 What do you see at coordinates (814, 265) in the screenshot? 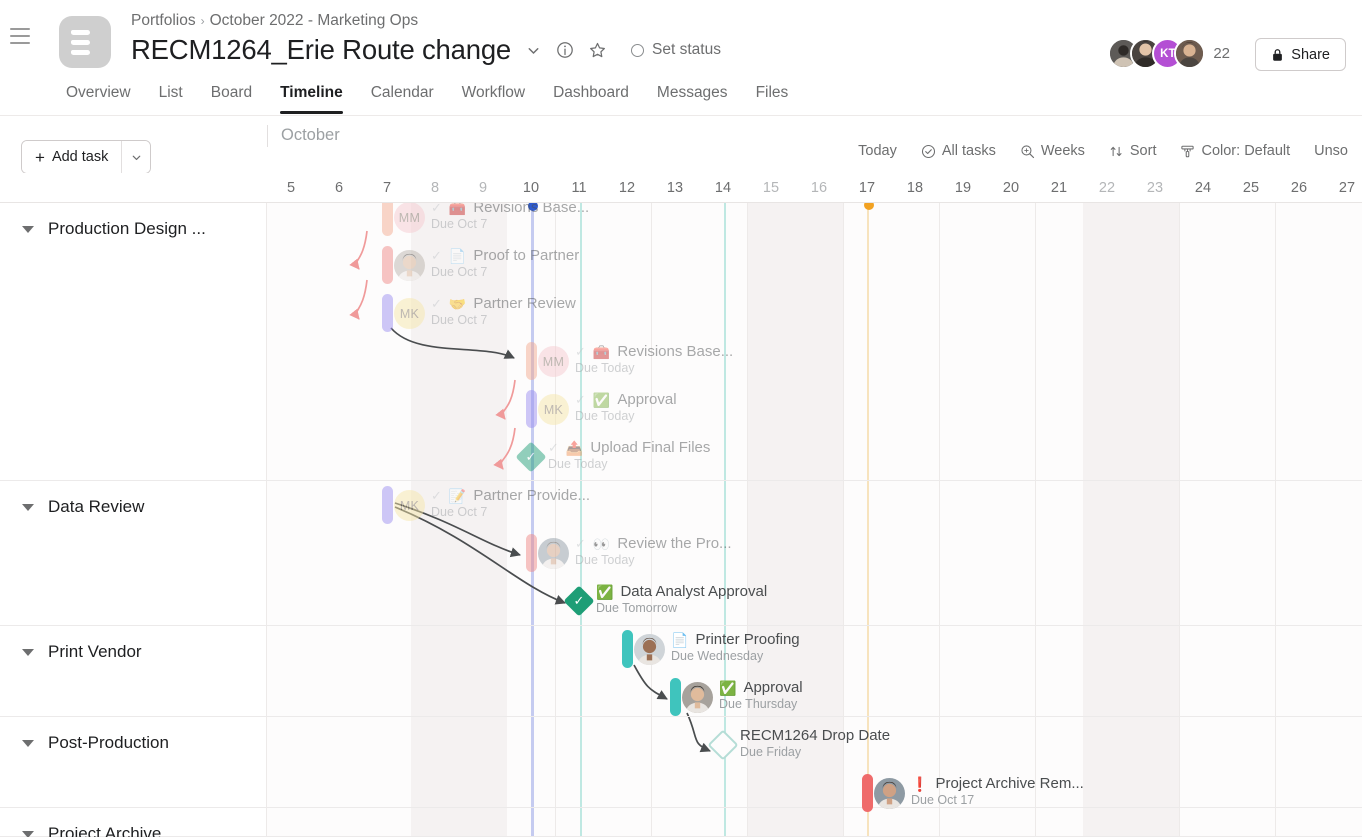
I see `timeline-task-bar: ✓ 📄 Proof to Partner Due Oct 7` at bounding box center [814, 265].